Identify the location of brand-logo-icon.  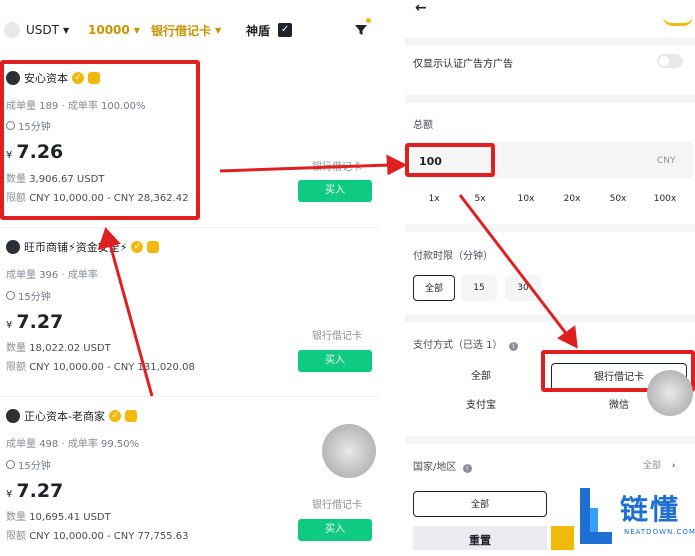
(596, 516).